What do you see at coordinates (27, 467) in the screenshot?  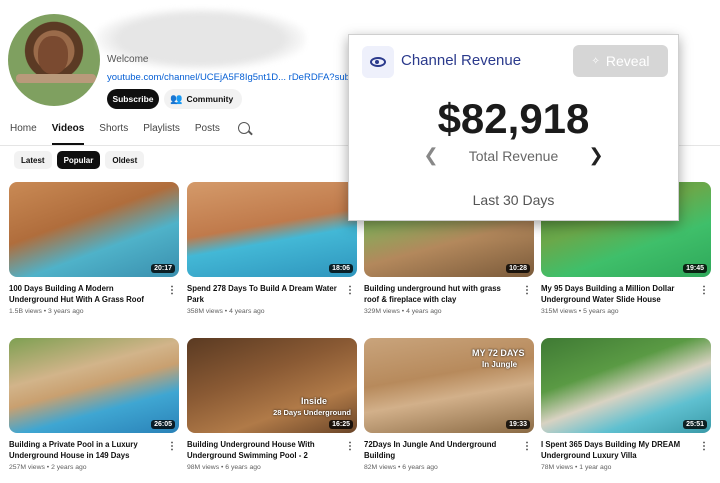 I see `video-views: 257M views` at bounding box center [27, 467].